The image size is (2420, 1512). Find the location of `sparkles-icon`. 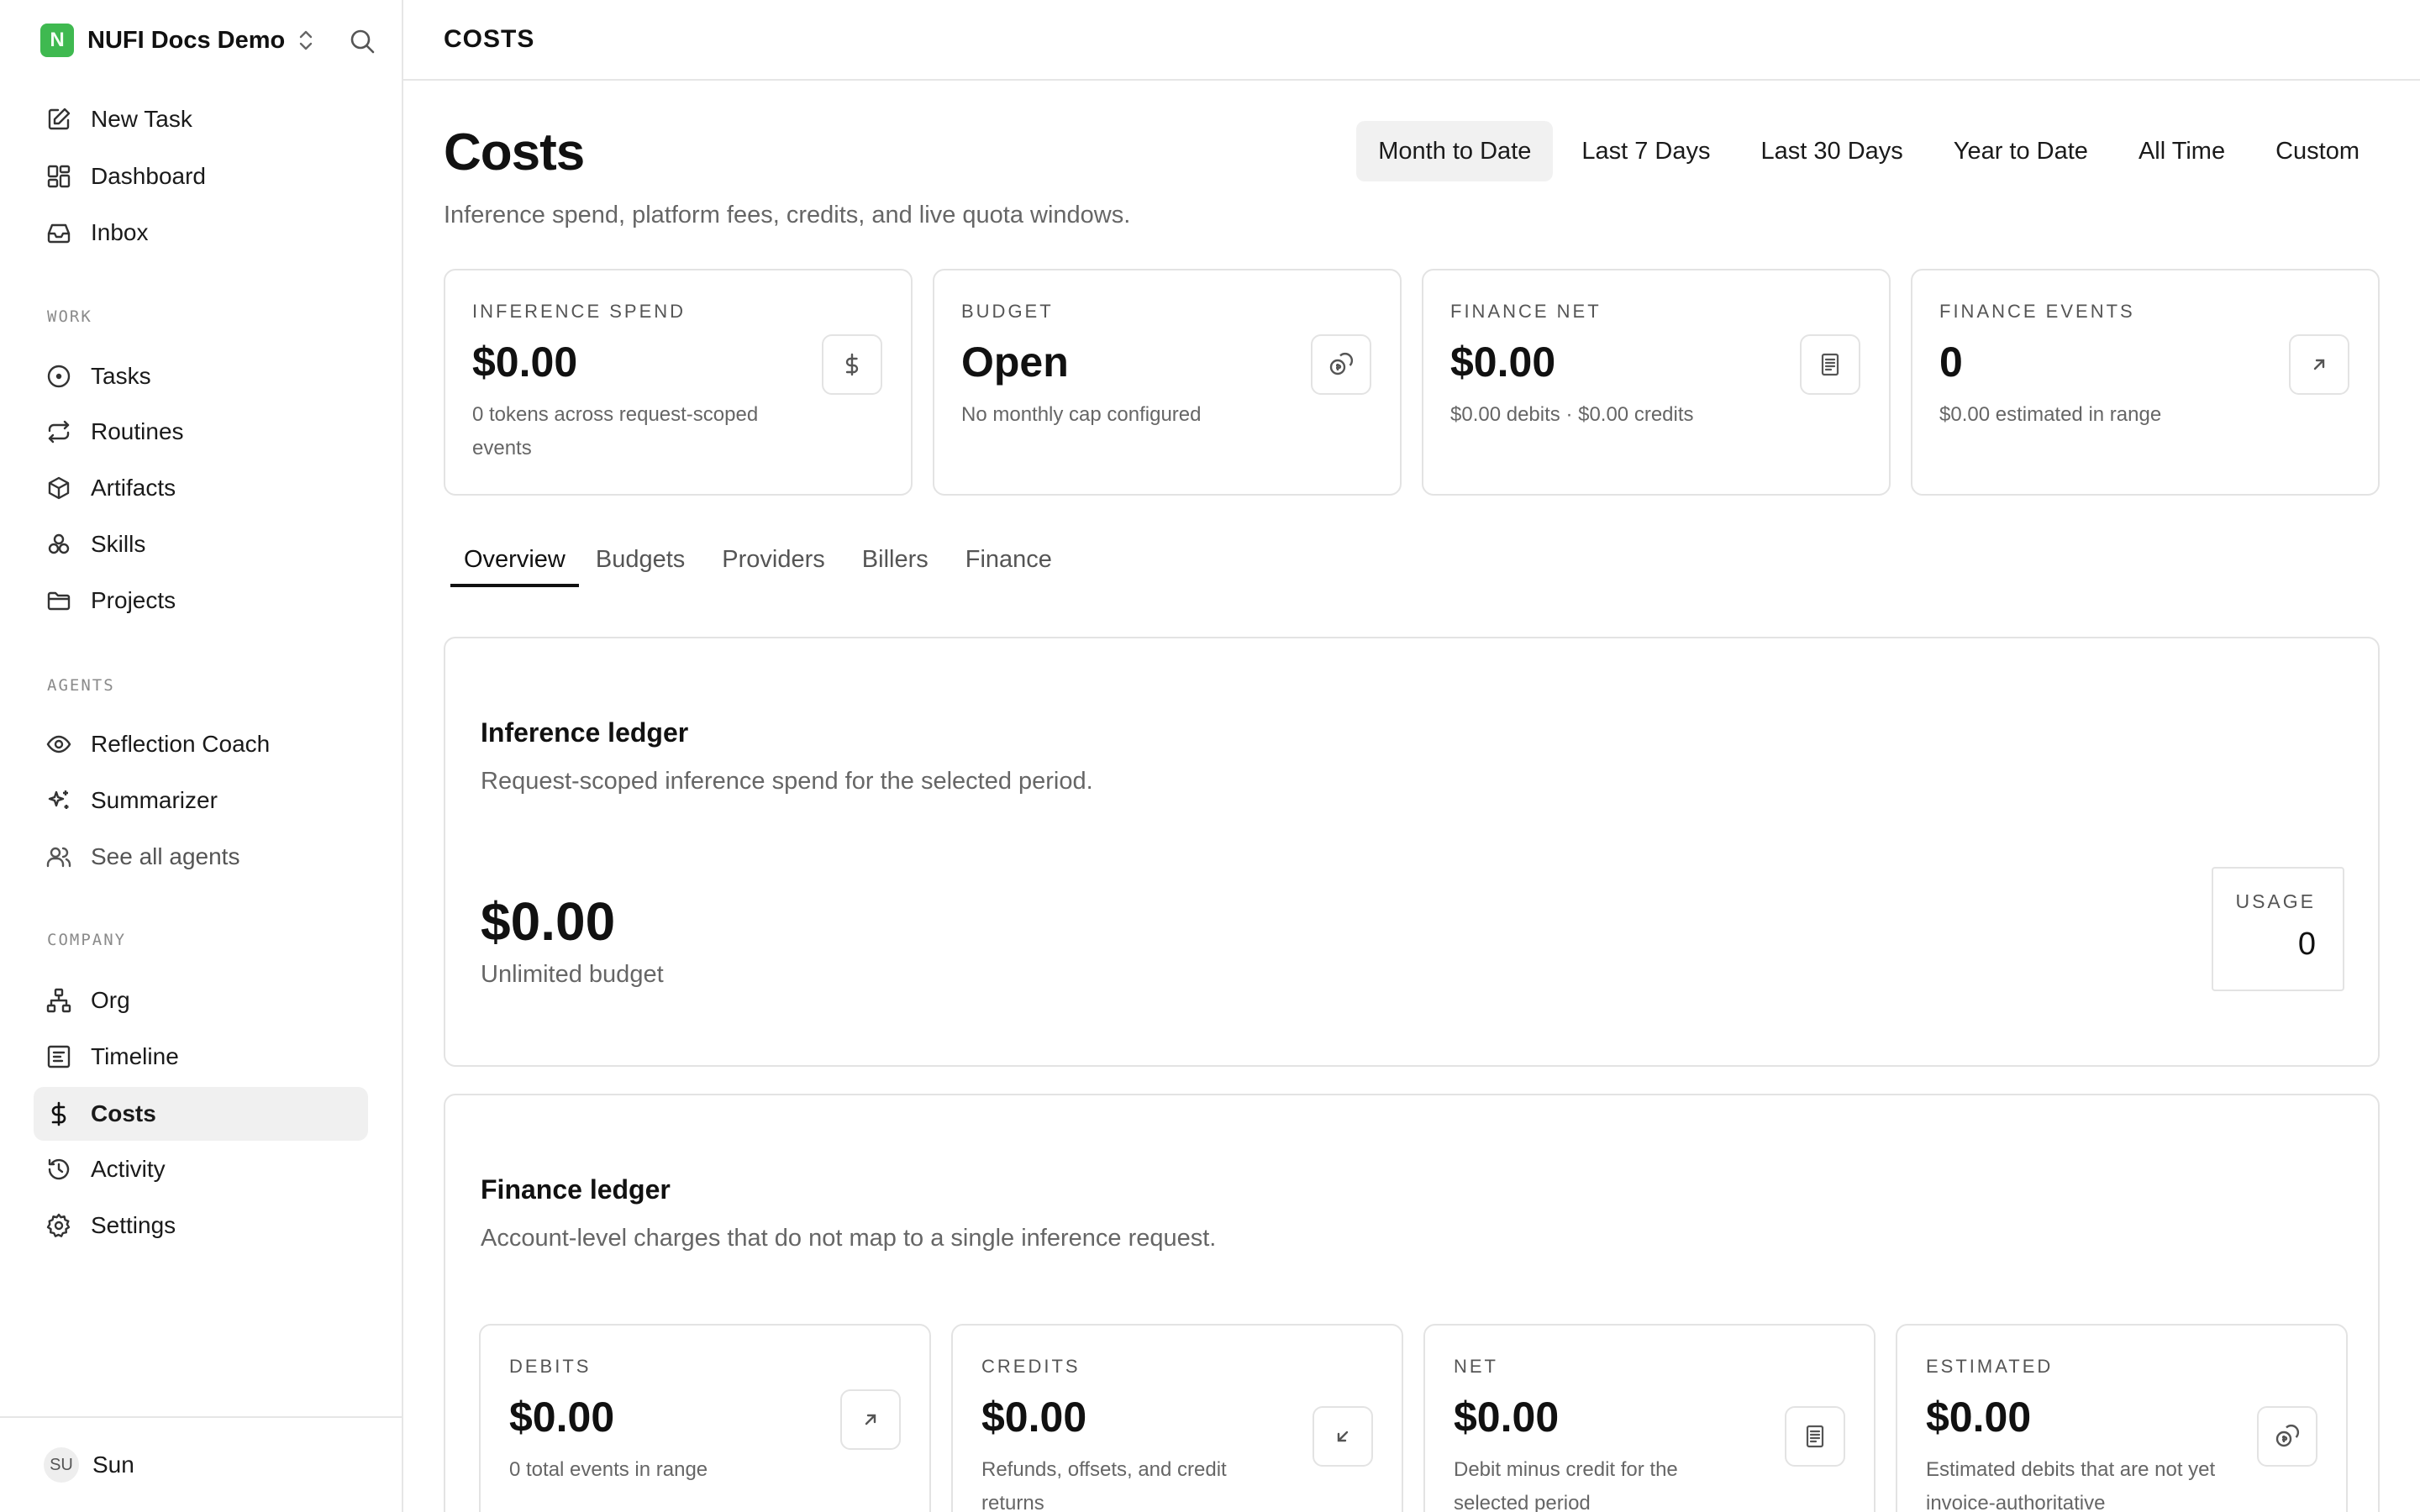

sparkles-icon is located at coordinates (58, 800).